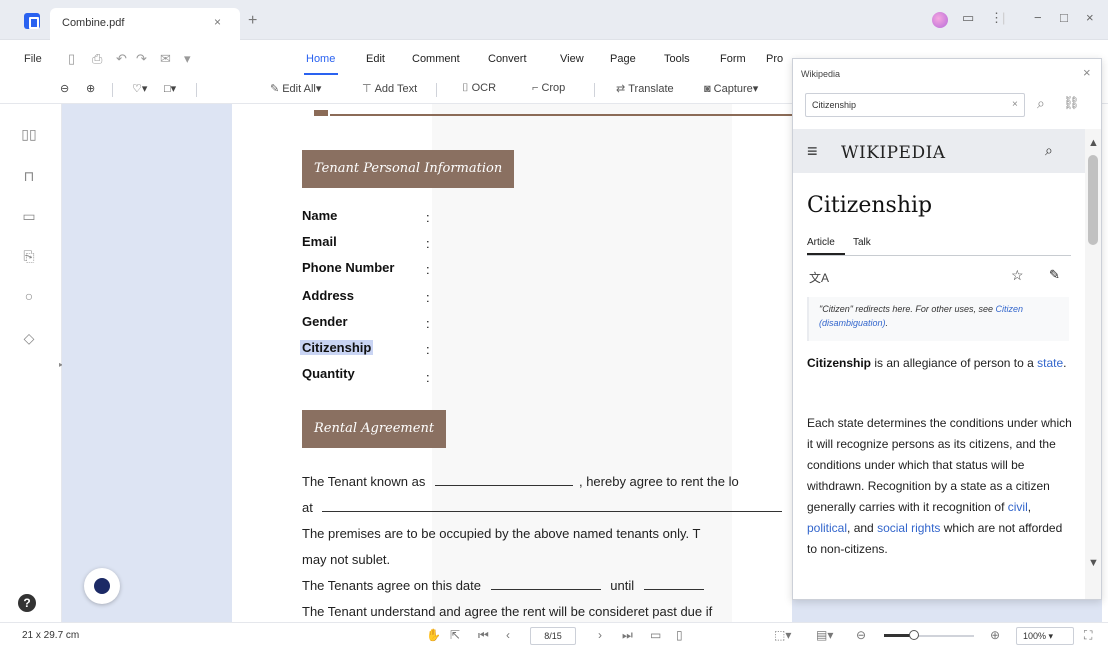 Image resolution: width=1108 pixels, height=648 pixels. I want to click on page-dimensions: 21 x 29.7 cm, so click(51, 635).